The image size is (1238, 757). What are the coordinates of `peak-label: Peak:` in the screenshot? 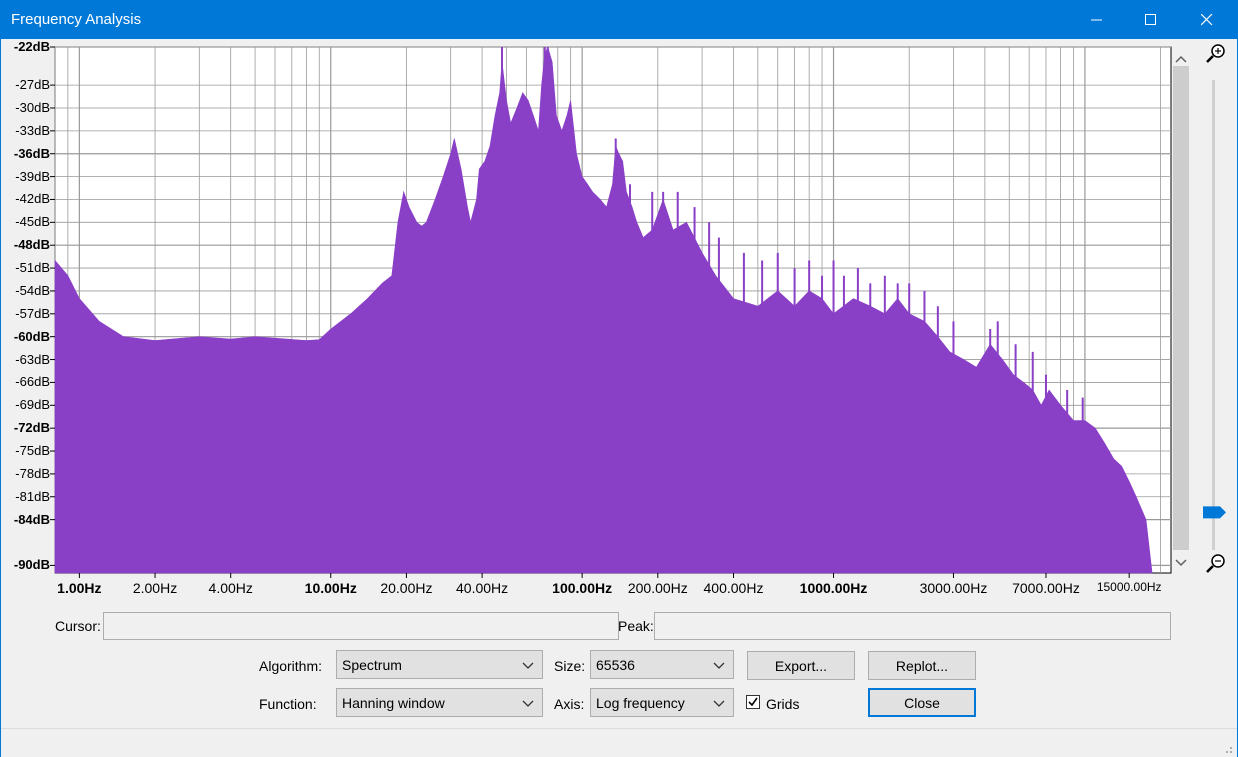 It's located at (636, 626).